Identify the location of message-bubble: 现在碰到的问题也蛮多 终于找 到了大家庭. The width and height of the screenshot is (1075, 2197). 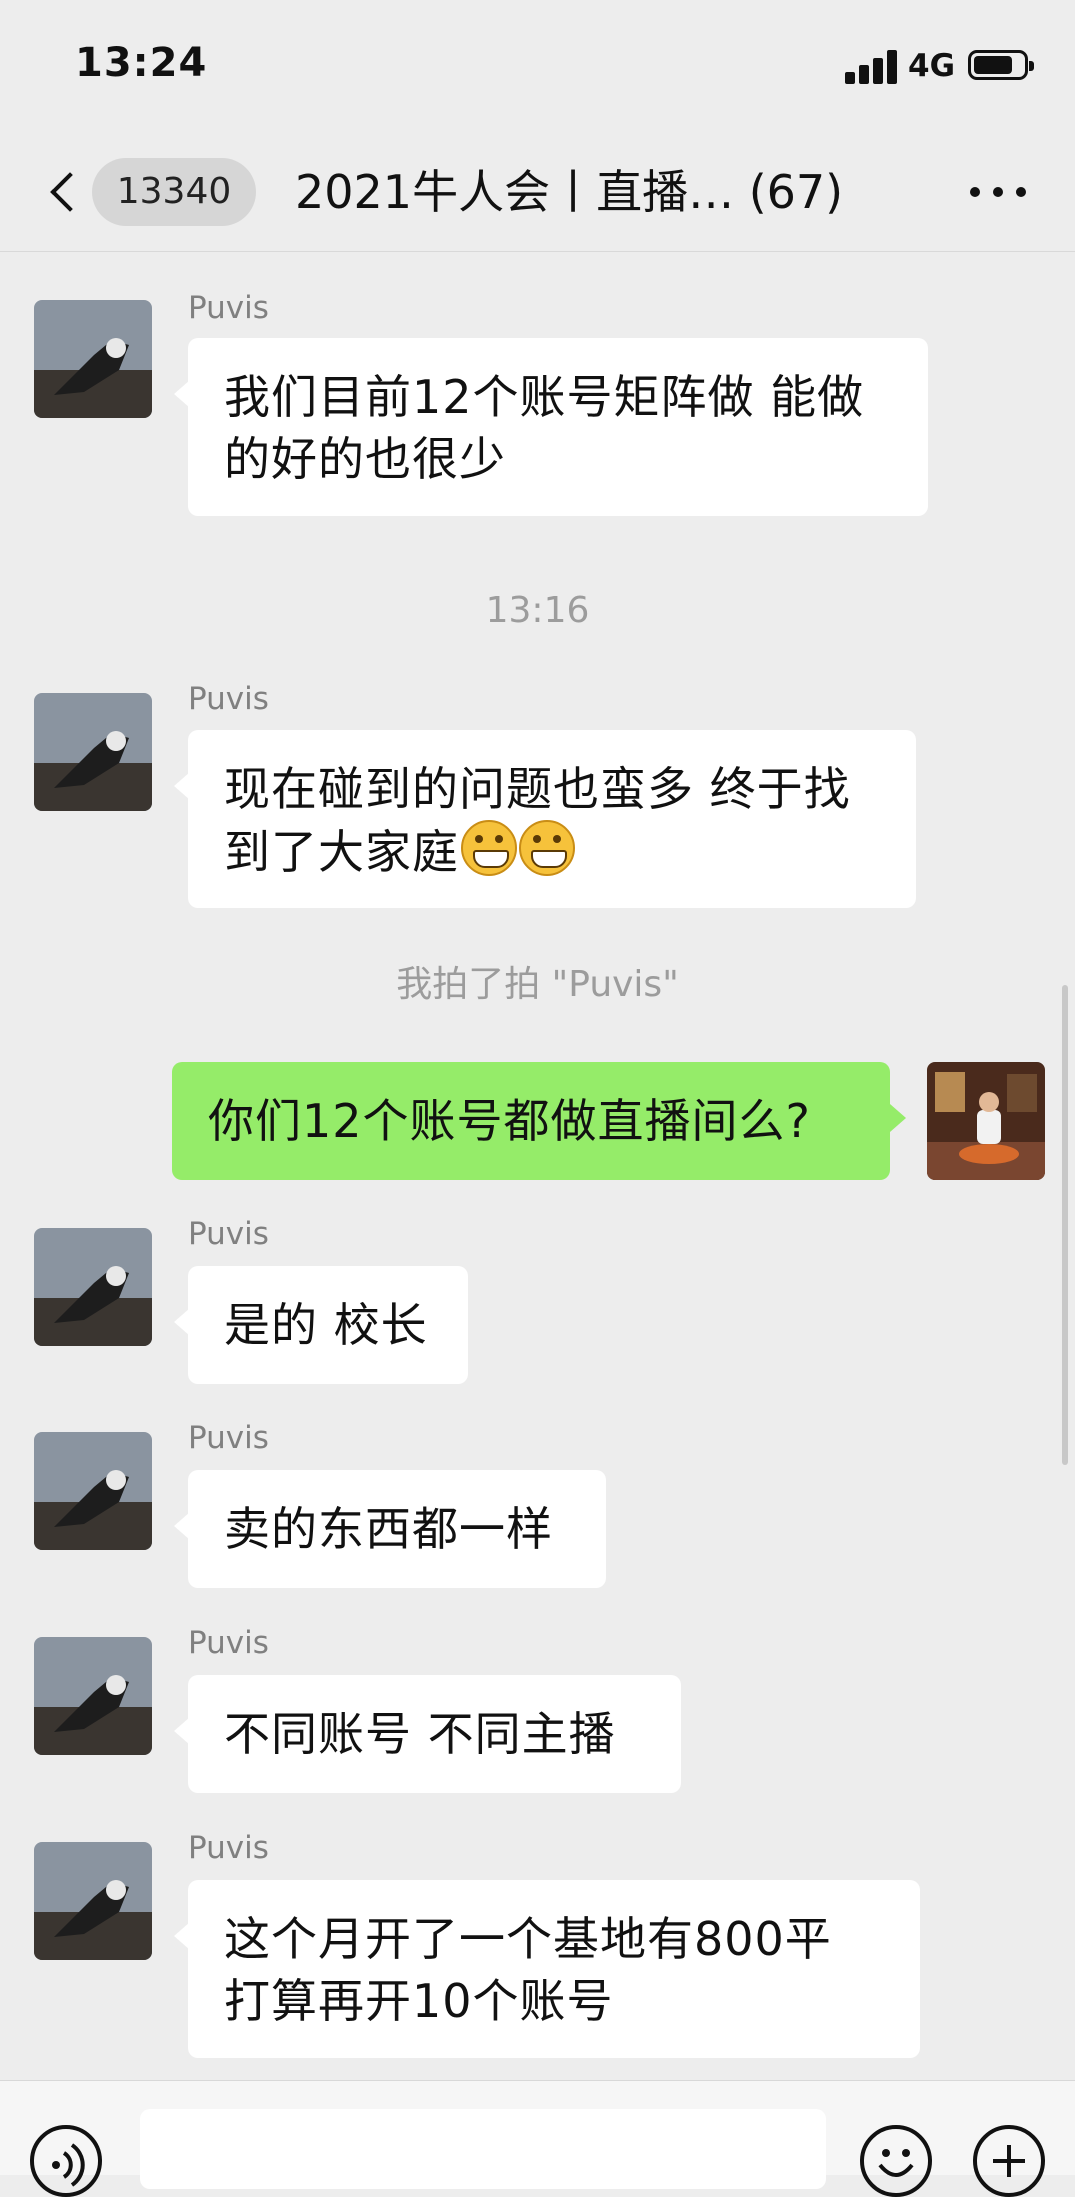
(545, 819).